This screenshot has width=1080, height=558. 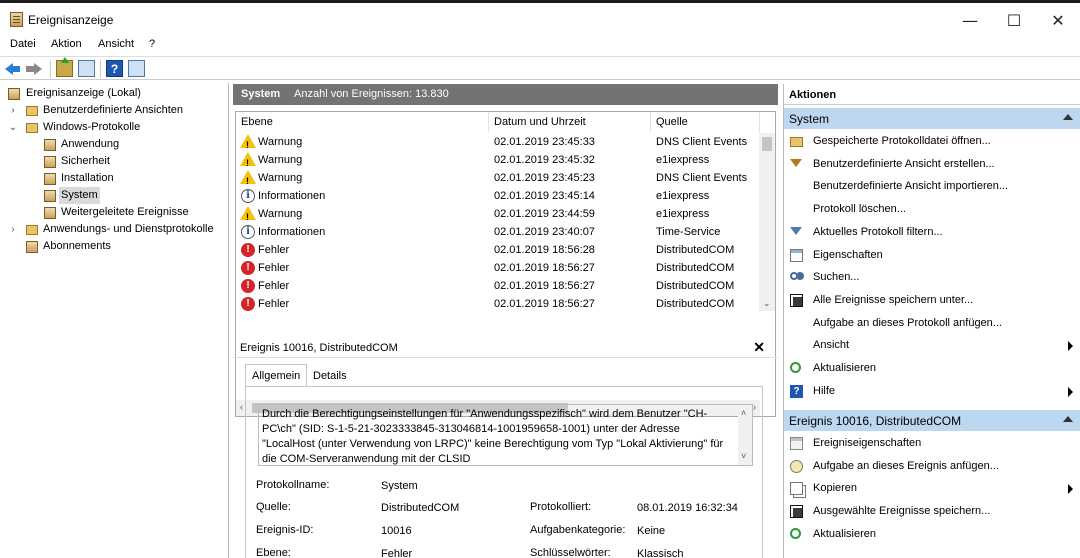 I want to click on close-window-button: ✕, so click(x=1057, y=21).